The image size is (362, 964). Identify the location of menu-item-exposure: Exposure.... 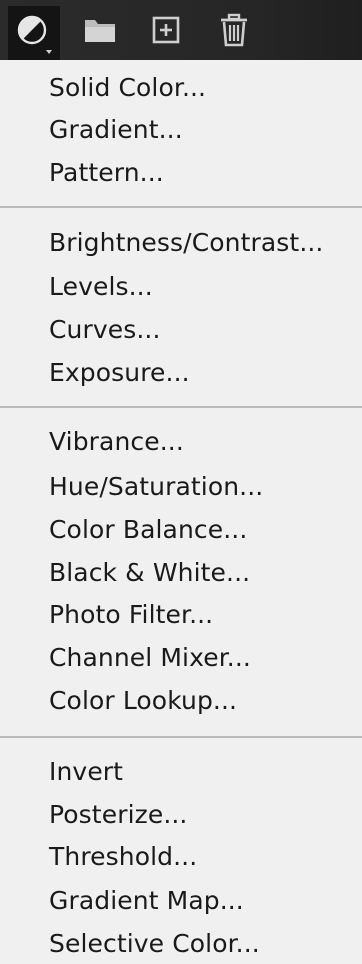
(119, 373).